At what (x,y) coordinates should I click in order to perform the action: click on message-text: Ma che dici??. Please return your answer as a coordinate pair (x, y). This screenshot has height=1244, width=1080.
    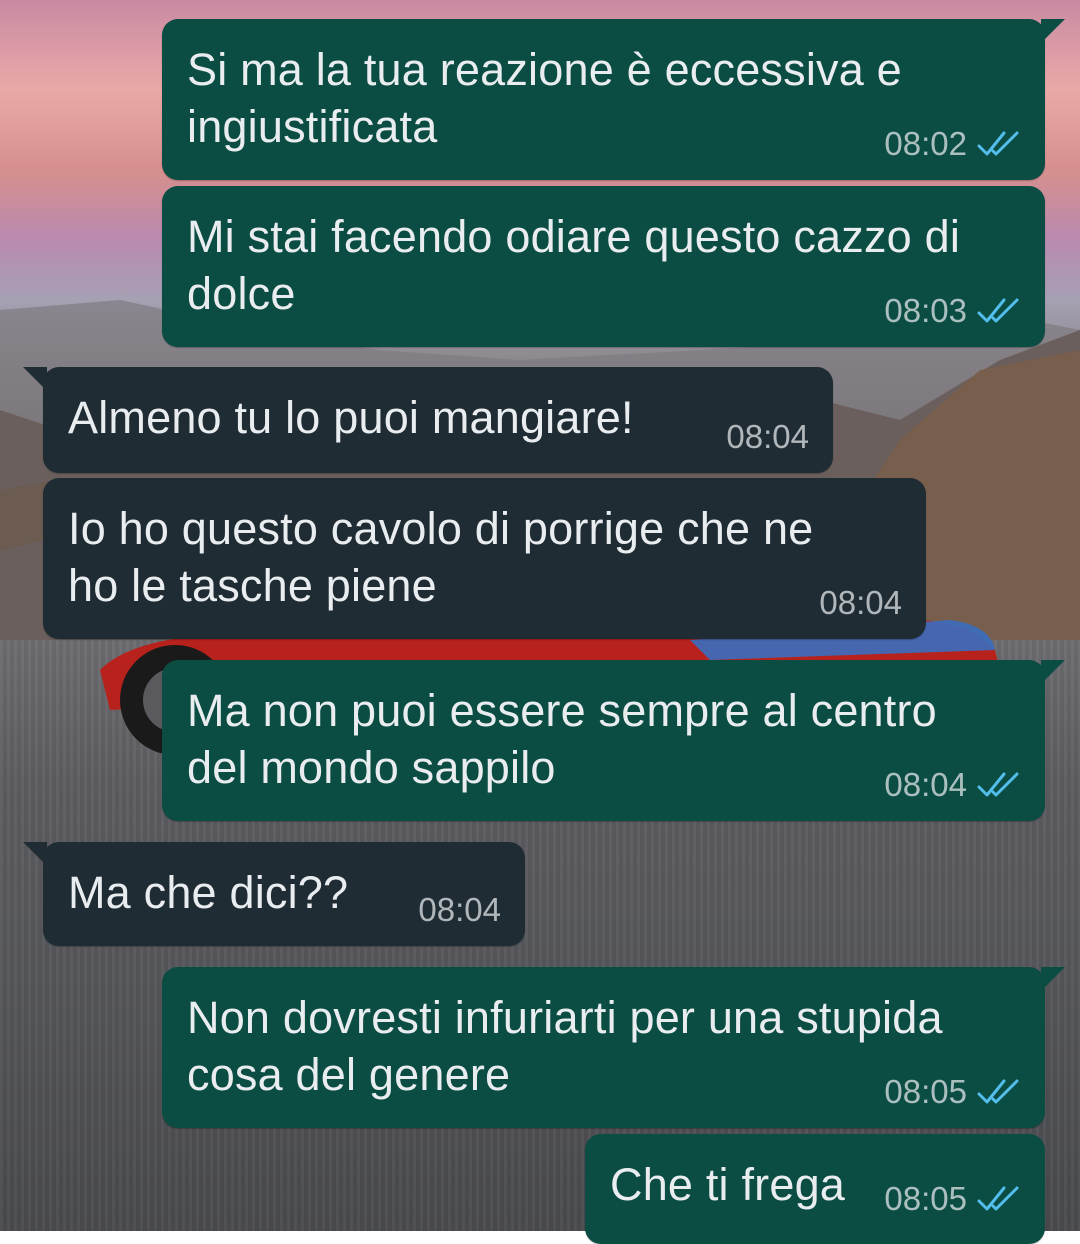
    Looking at the image, I should click on (208, 892).